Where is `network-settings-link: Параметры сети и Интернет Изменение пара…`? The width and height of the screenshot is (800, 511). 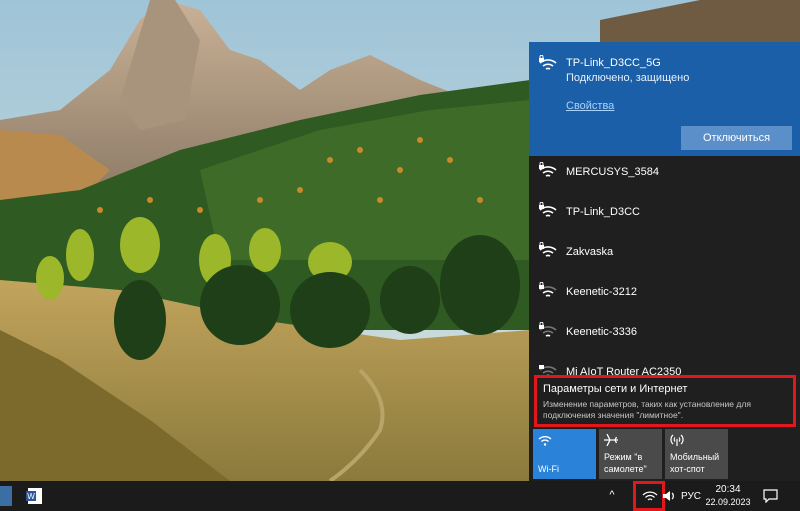 network-settings-link: Параметры сети и Интернет Изменение пара… is located at coordinates (665, 401).